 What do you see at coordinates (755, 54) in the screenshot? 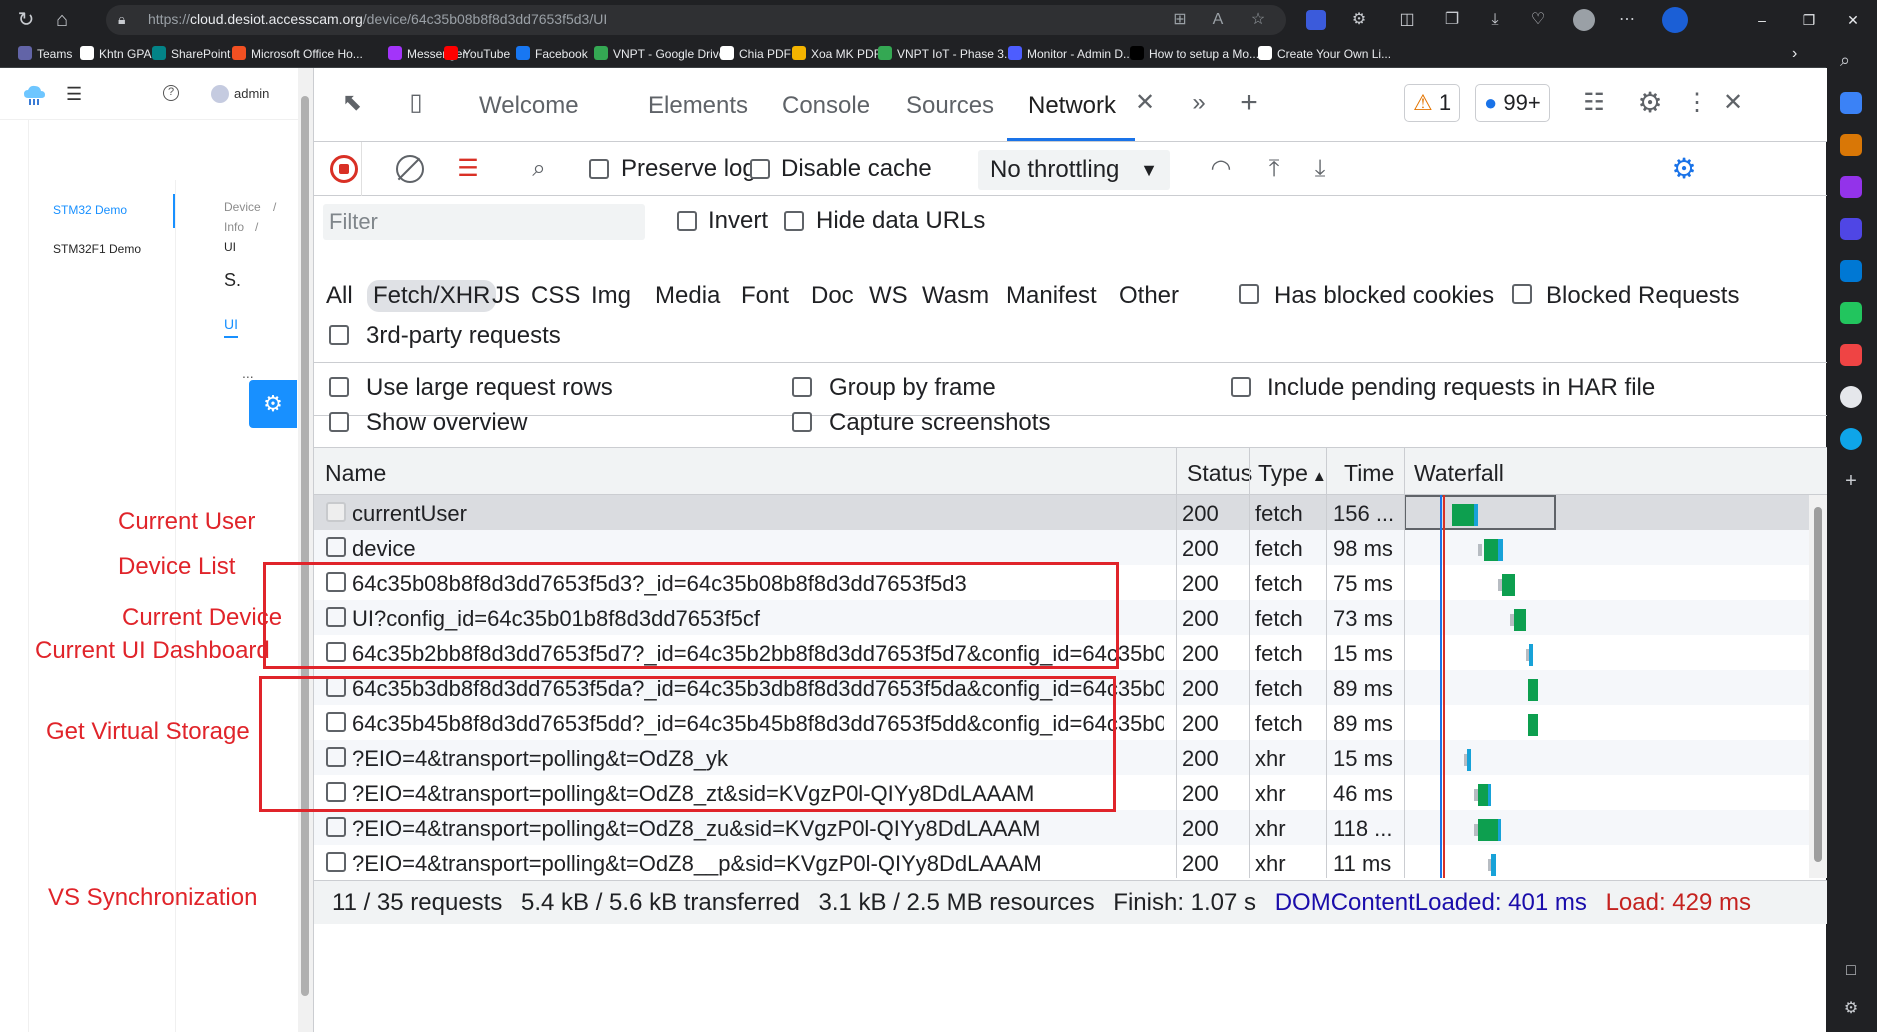
I see `bookmark-item: Chia PDF` at bounding box center [755, 54].